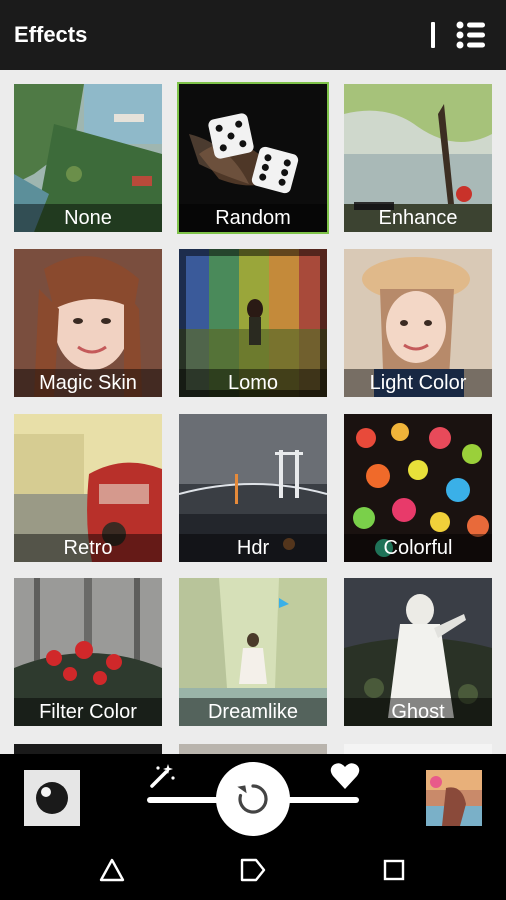 The height and width of the screenshot is (900, 506). Describe the element at coordinates (88, 158) in the screenshot. I see `effect-tile-none: None` at that location.